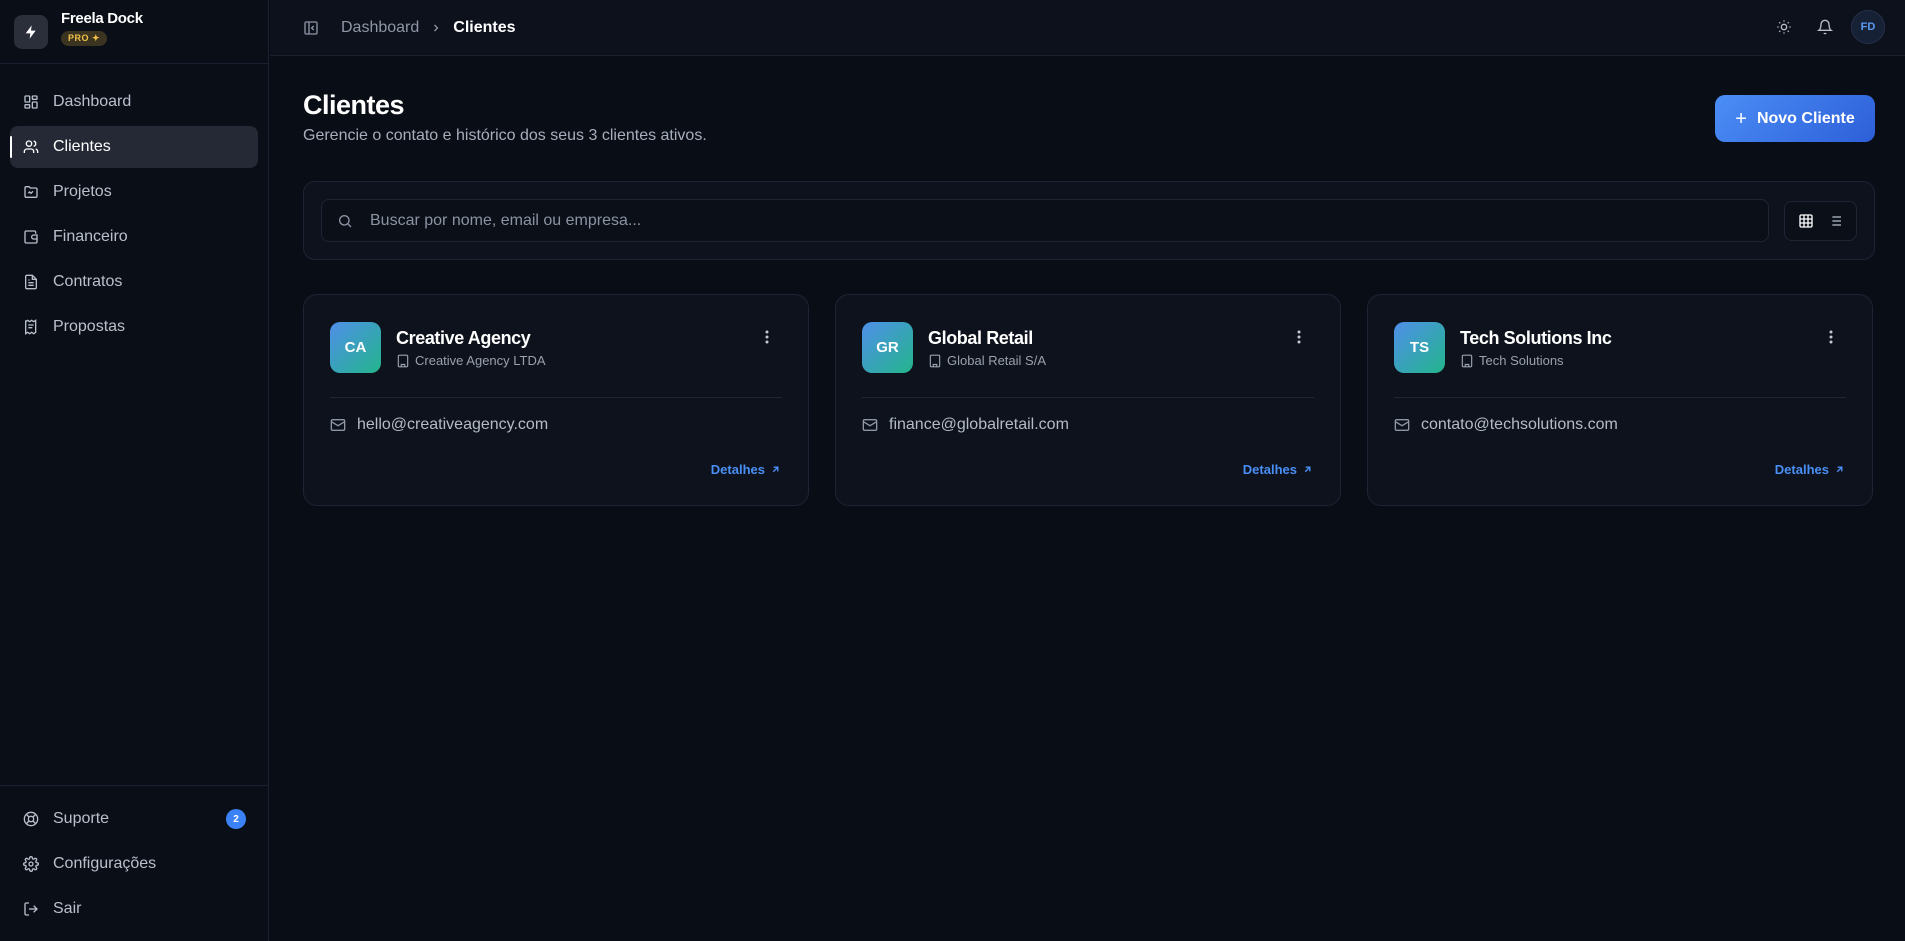  What do you see at coordinates (31, 31) in the screenshot?
I see `lightning-icon` at bounding box center [31, 31].